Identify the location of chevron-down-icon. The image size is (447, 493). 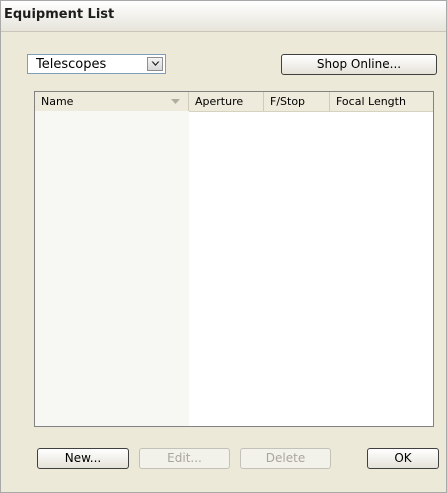
(155, 63).